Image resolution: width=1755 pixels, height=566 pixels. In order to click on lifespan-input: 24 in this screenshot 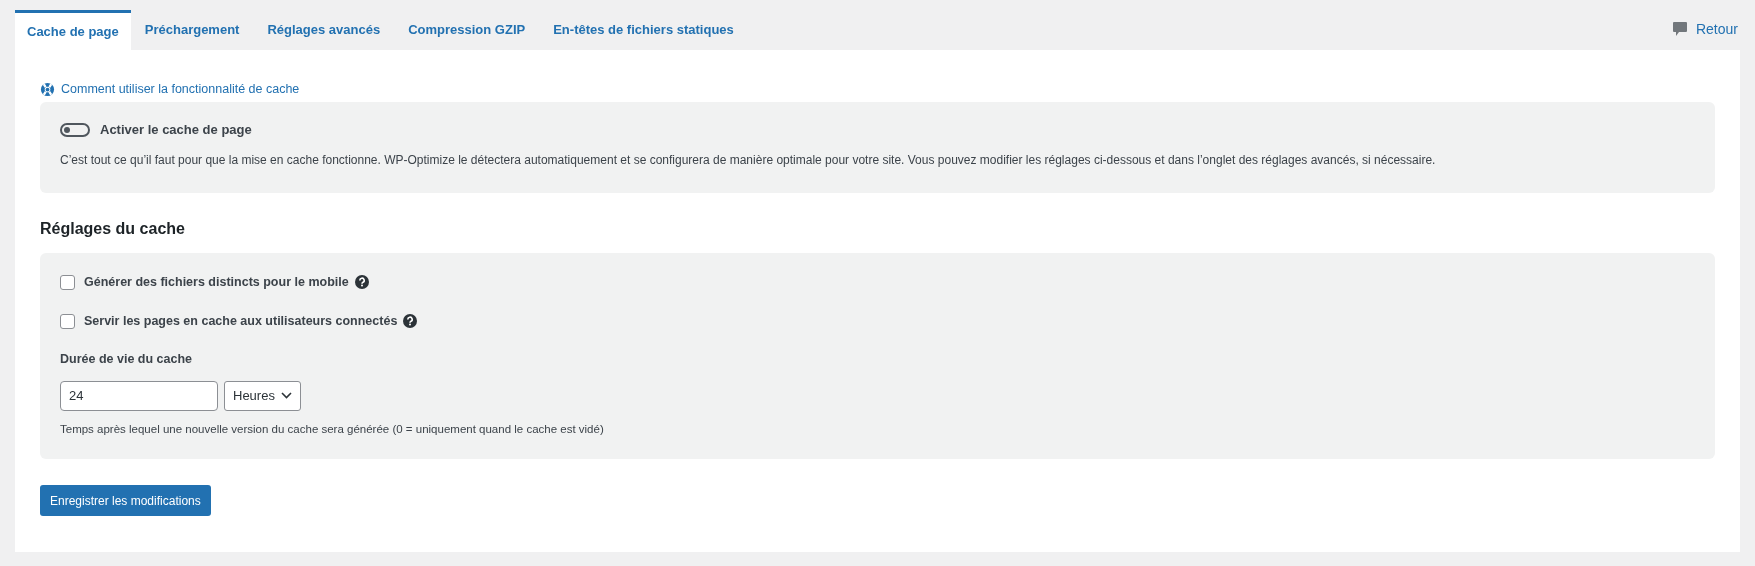, I will do `click(139, 395)`.